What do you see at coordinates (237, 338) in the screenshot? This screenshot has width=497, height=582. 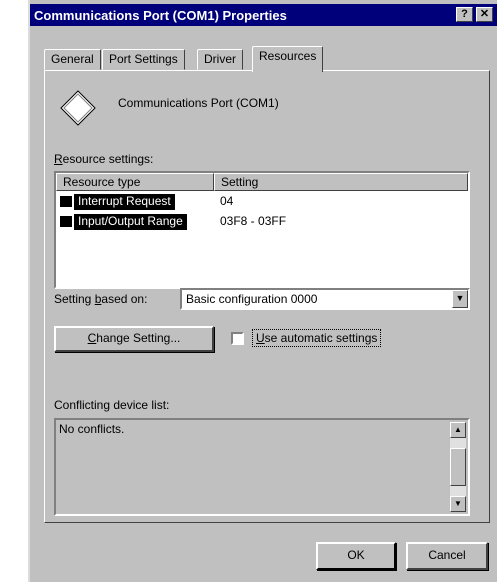 I see `automatic-settings-checkbox` at bounding box center [237, 338].